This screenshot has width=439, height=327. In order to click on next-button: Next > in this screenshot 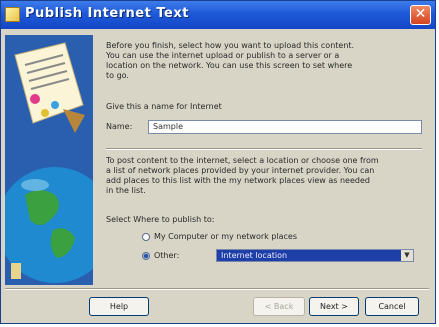, I will do `click(334, 306)`.